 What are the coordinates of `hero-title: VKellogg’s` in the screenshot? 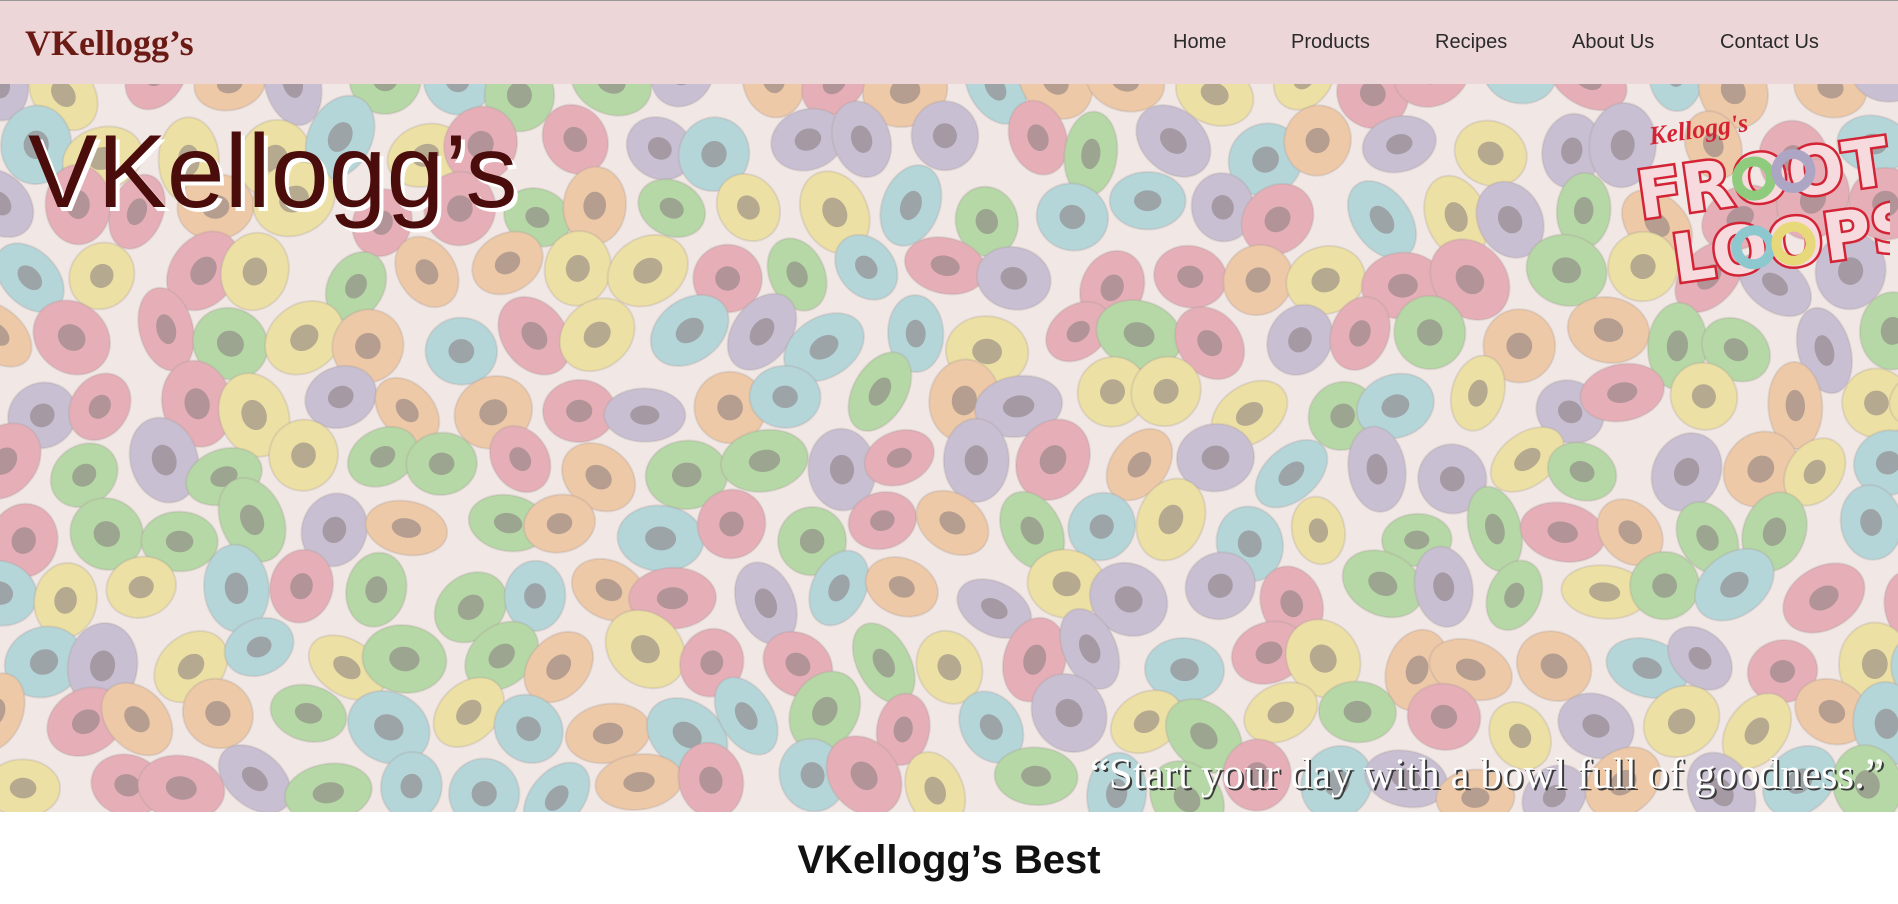 It's located at (273, 172).